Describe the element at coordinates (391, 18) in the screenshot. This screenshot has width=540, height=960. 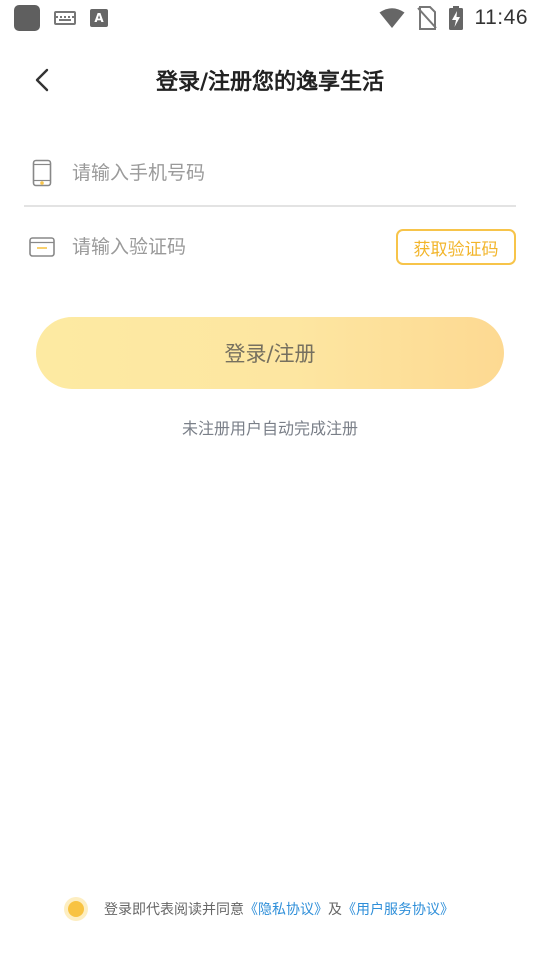
I see `wifi-icon` at that location.